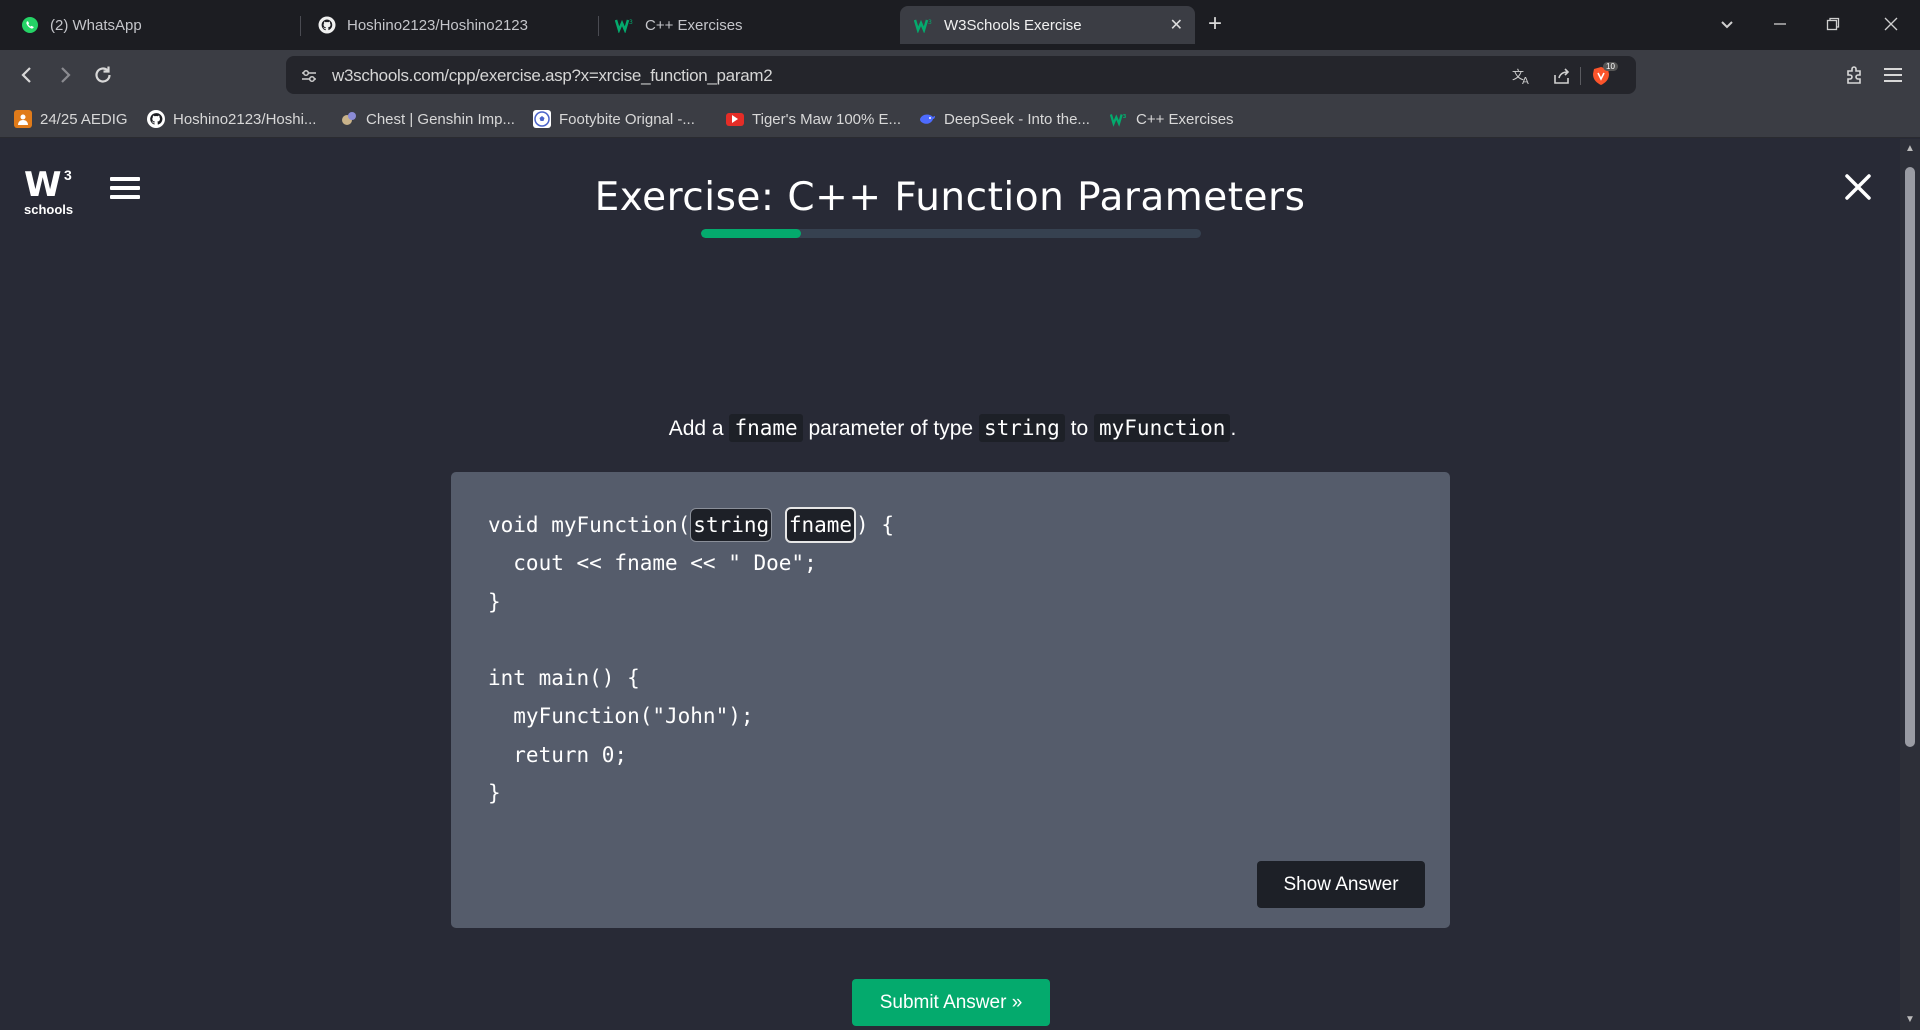  I want to click on tab-close-icon: ✕, so click(1176, 25).